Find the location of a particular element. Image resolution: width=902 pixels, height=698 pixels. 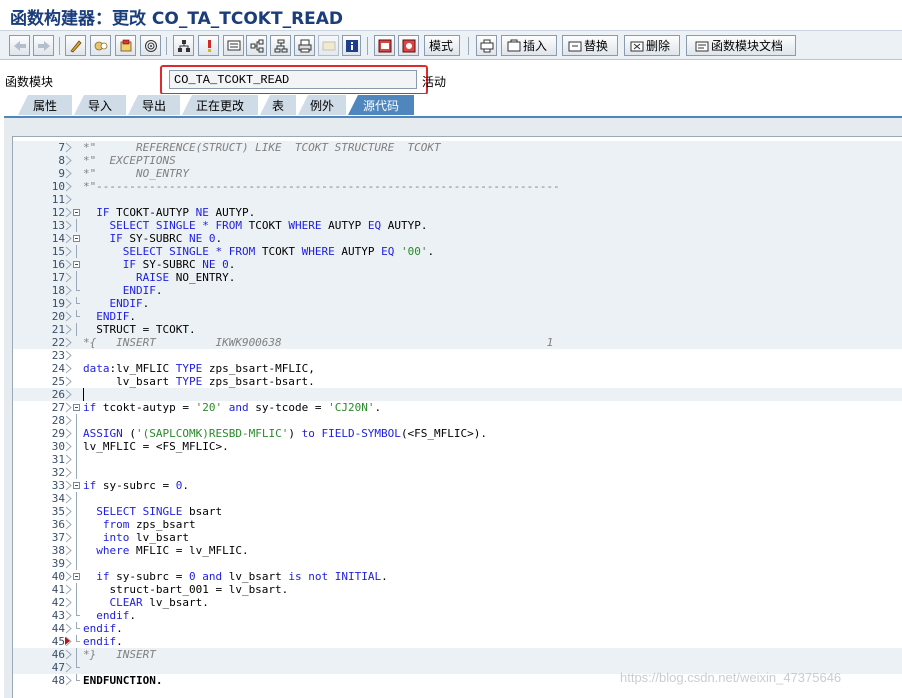

object-list-button is located at coordinates (280, 45).